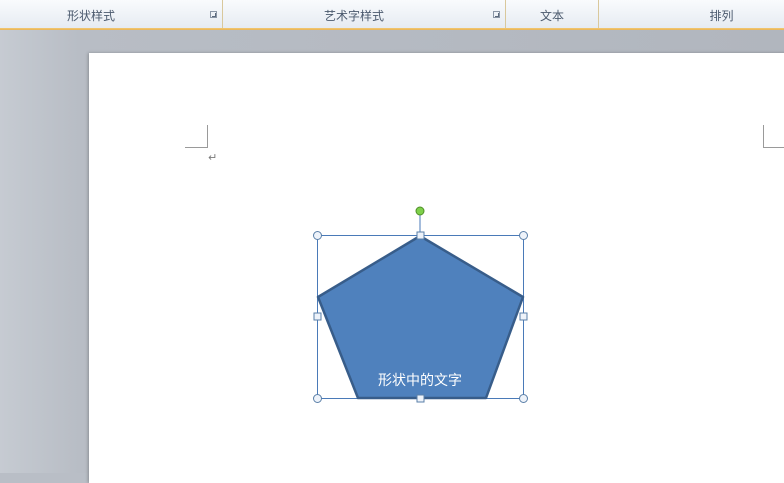  Describe the element at coordinates (523, 398) in the screenshot. I see `resize-handle-bottom-right` at that location.